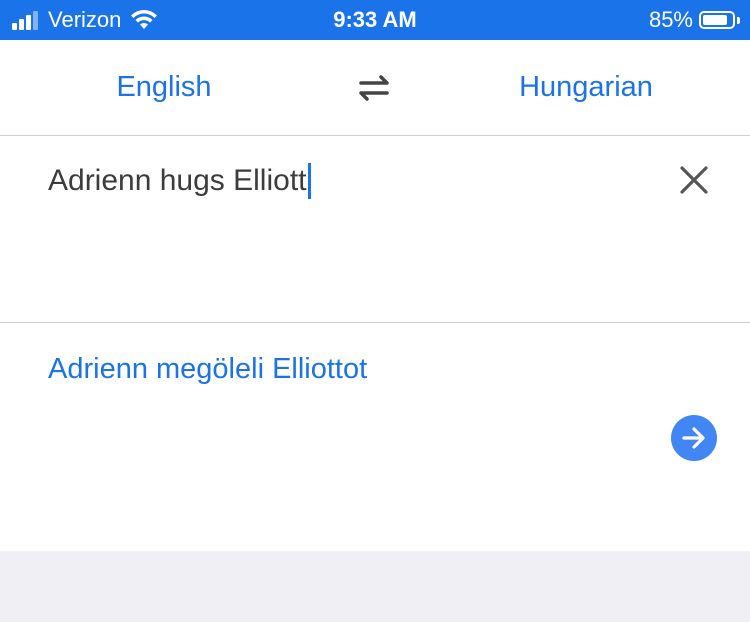 This screenshot has width=750, height=622. Describe the element at coordinates (309, 181) in the screenshot. I see `text-cursor` at that location.